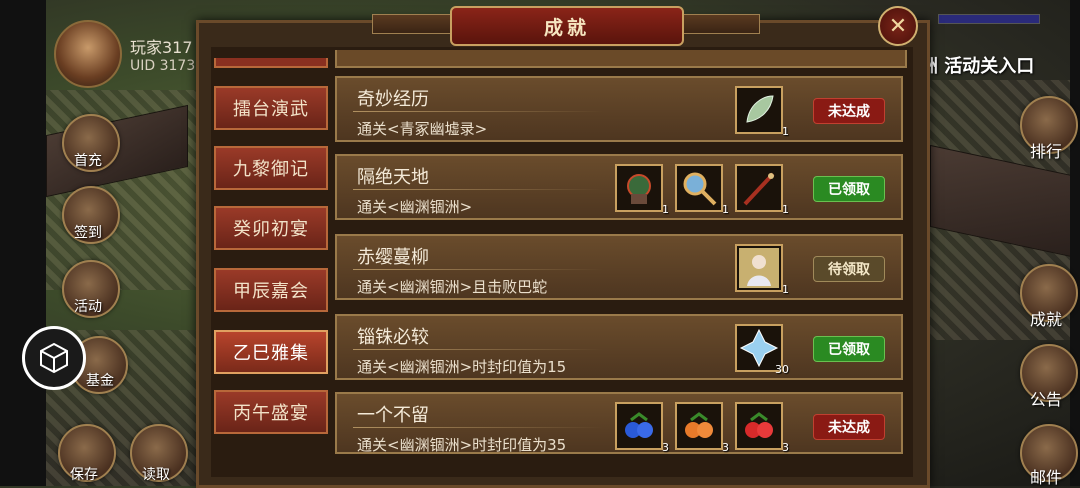 The width and height of the screenshot is (1080, 488). I want to click on tab-bingwu: 丙午盛宴, so click(271, 412).